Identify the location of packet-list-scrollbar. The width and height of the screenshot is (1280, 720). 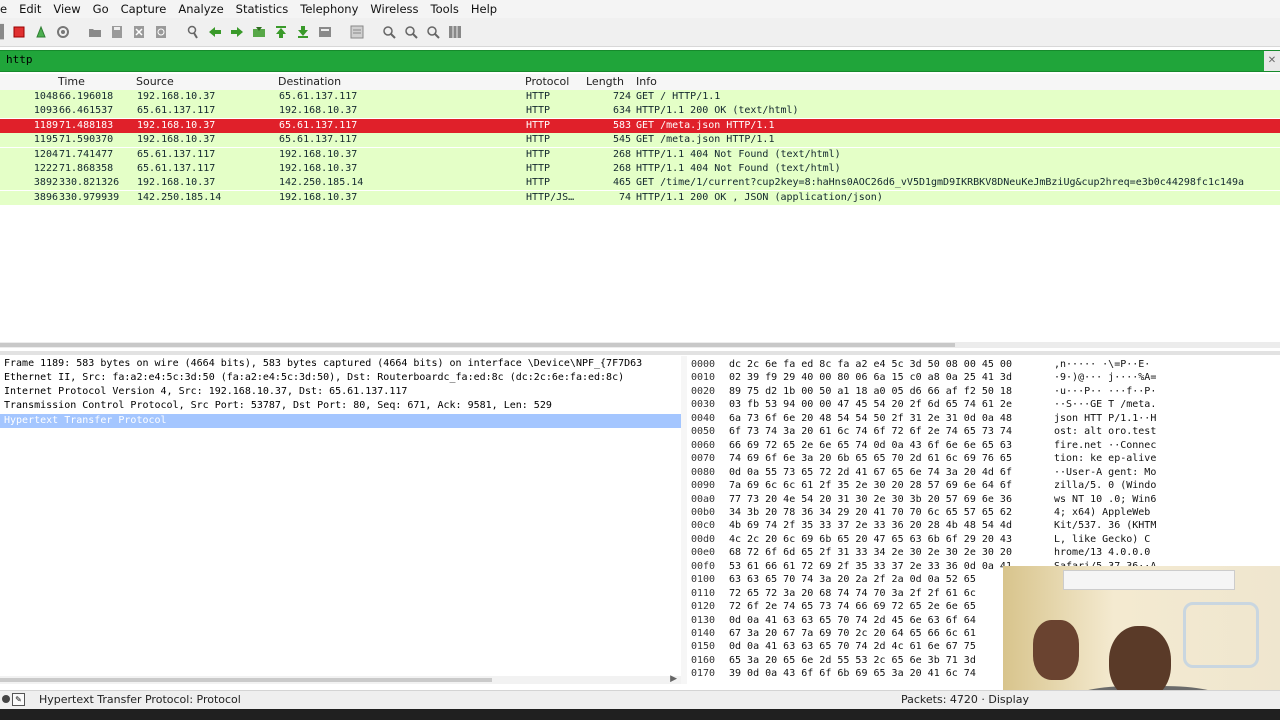
(640, 345).